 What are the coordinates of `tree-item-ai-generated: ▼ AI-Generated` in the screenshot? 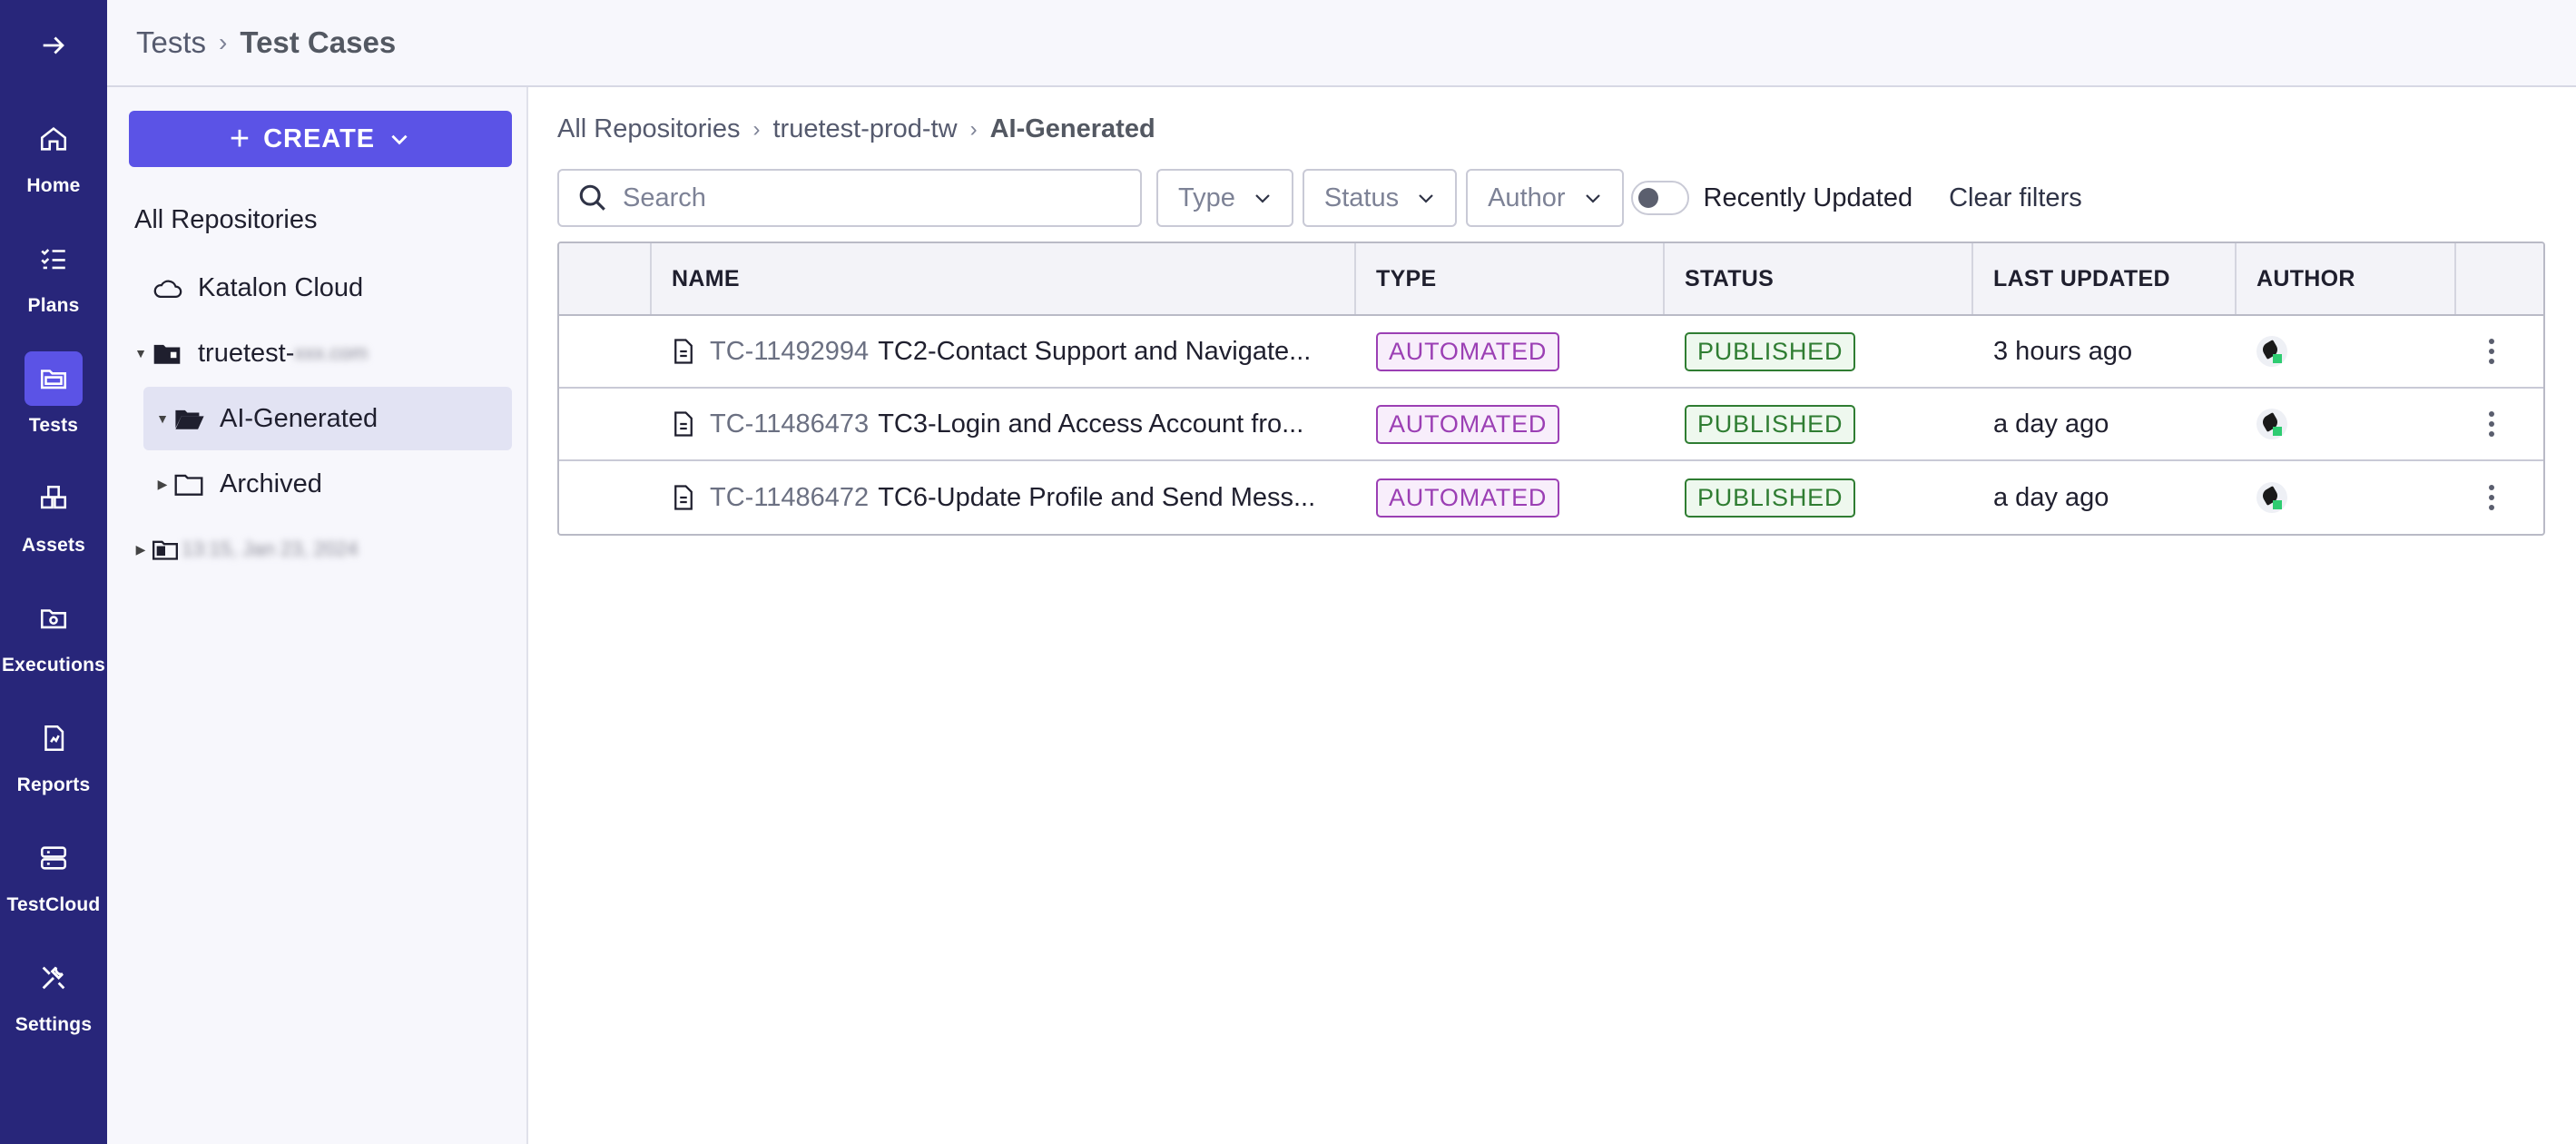 It's located at (327, 419).